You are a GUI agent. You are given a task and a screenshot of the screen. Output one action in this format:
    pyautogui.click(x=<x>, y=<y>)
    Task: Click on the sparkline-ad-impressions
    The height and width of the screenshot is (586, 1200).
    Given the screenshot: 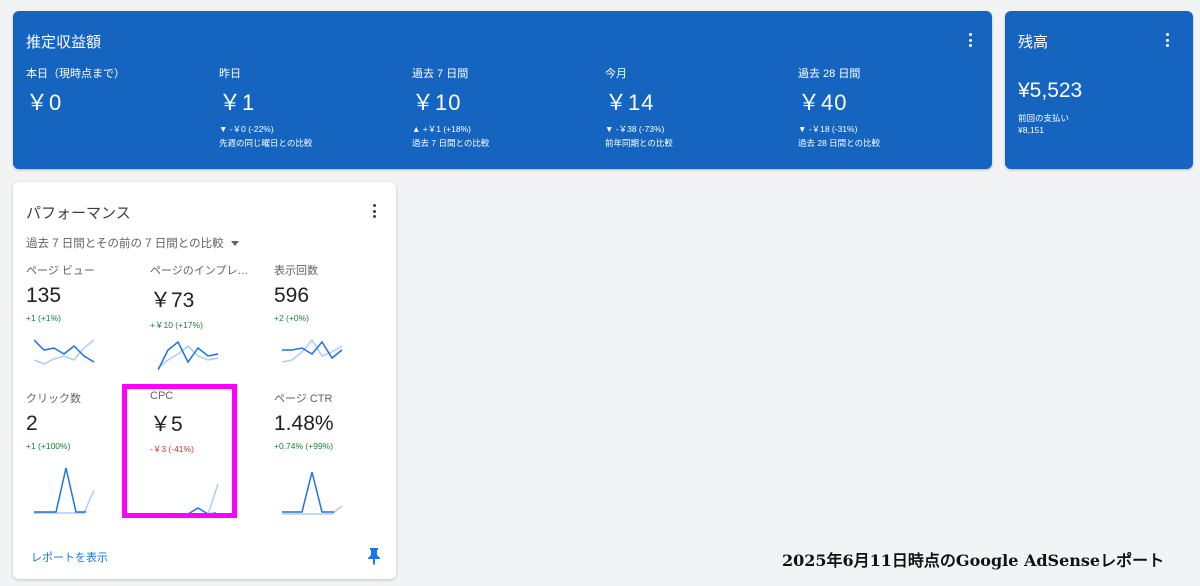 What is the action you would take?
    pyautogui.click(x=312, y=350)
    